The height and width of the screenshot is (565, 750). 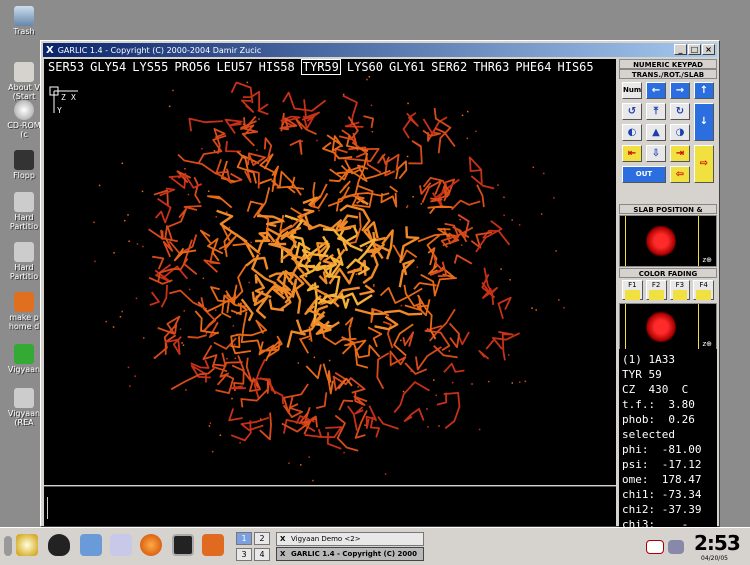 I want to click on maximize-button: □, so click(x=694, y=49).